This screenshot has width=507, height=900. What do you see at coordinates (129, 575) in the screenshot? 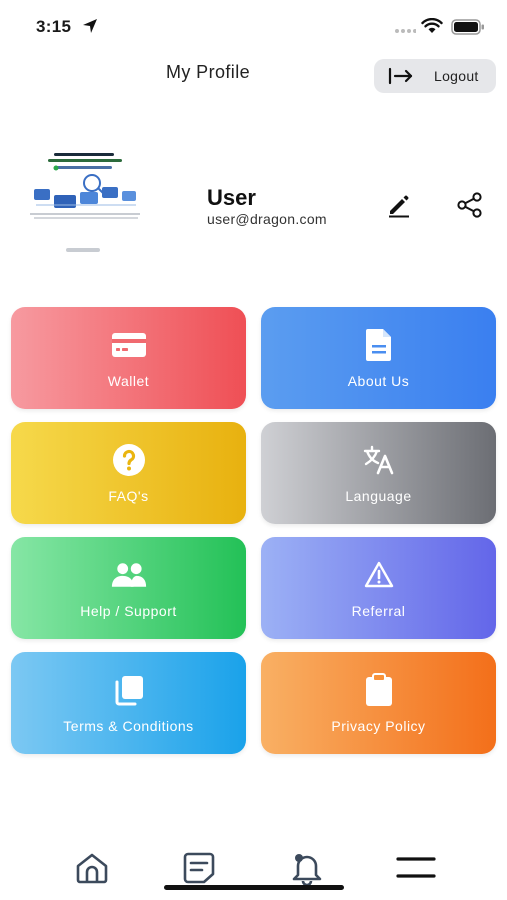
I see `users-icon` at bounding box center [129, 575].